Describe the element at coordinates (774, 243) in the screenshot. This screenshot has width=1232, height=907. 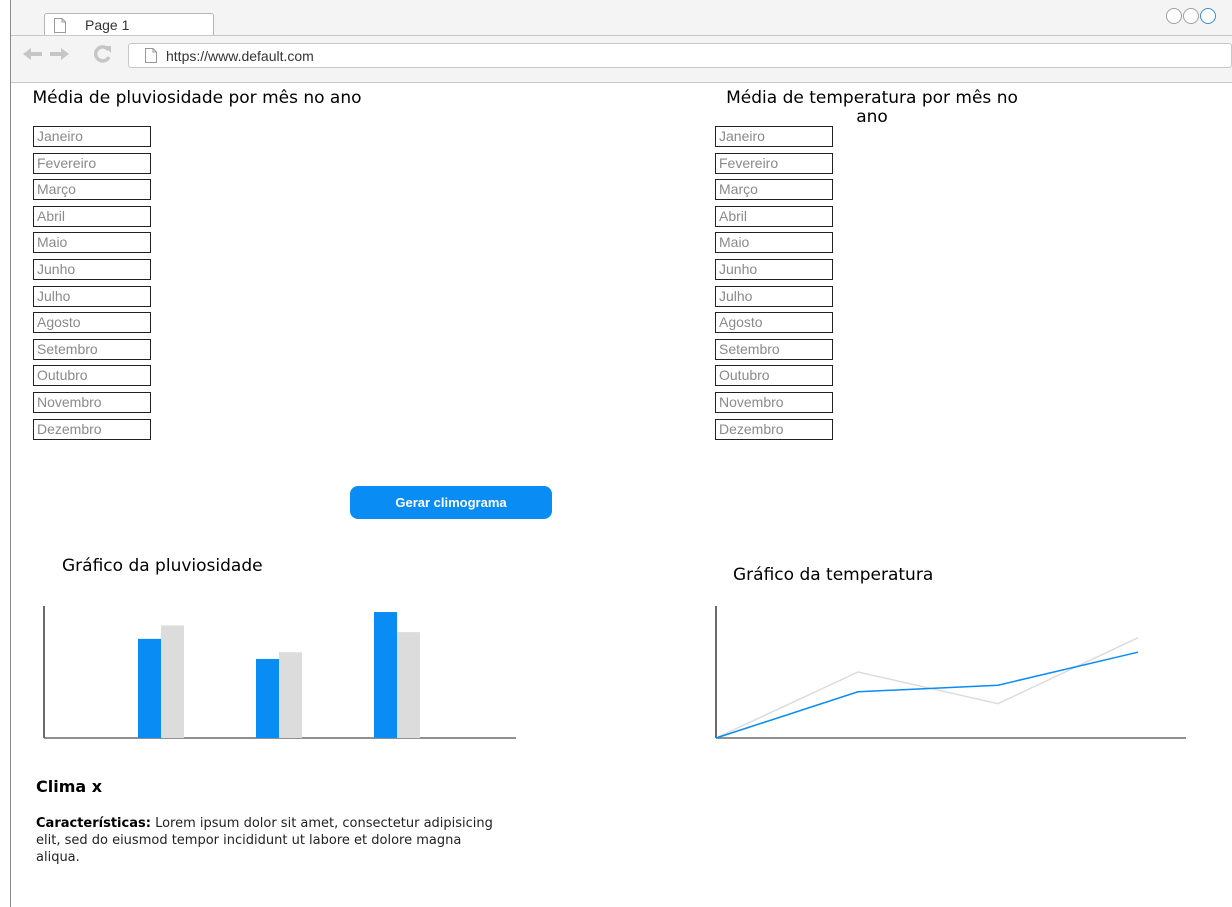
I see `temperature-month-input: Maio` at that location.